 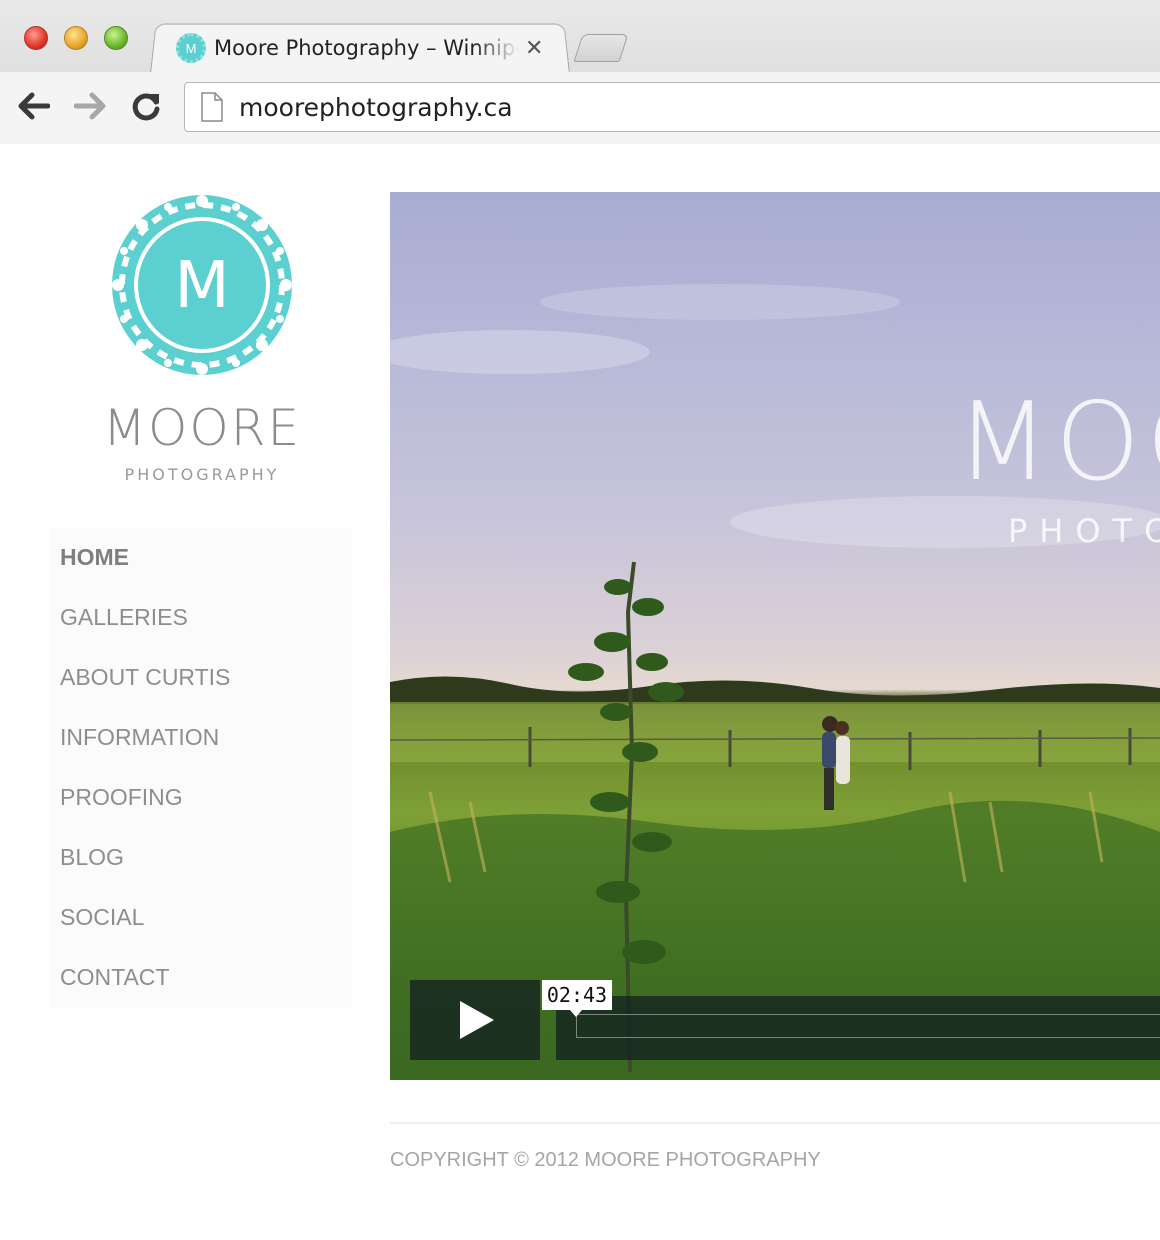 I want to click on reload-icon, so click(x=146, y=107).